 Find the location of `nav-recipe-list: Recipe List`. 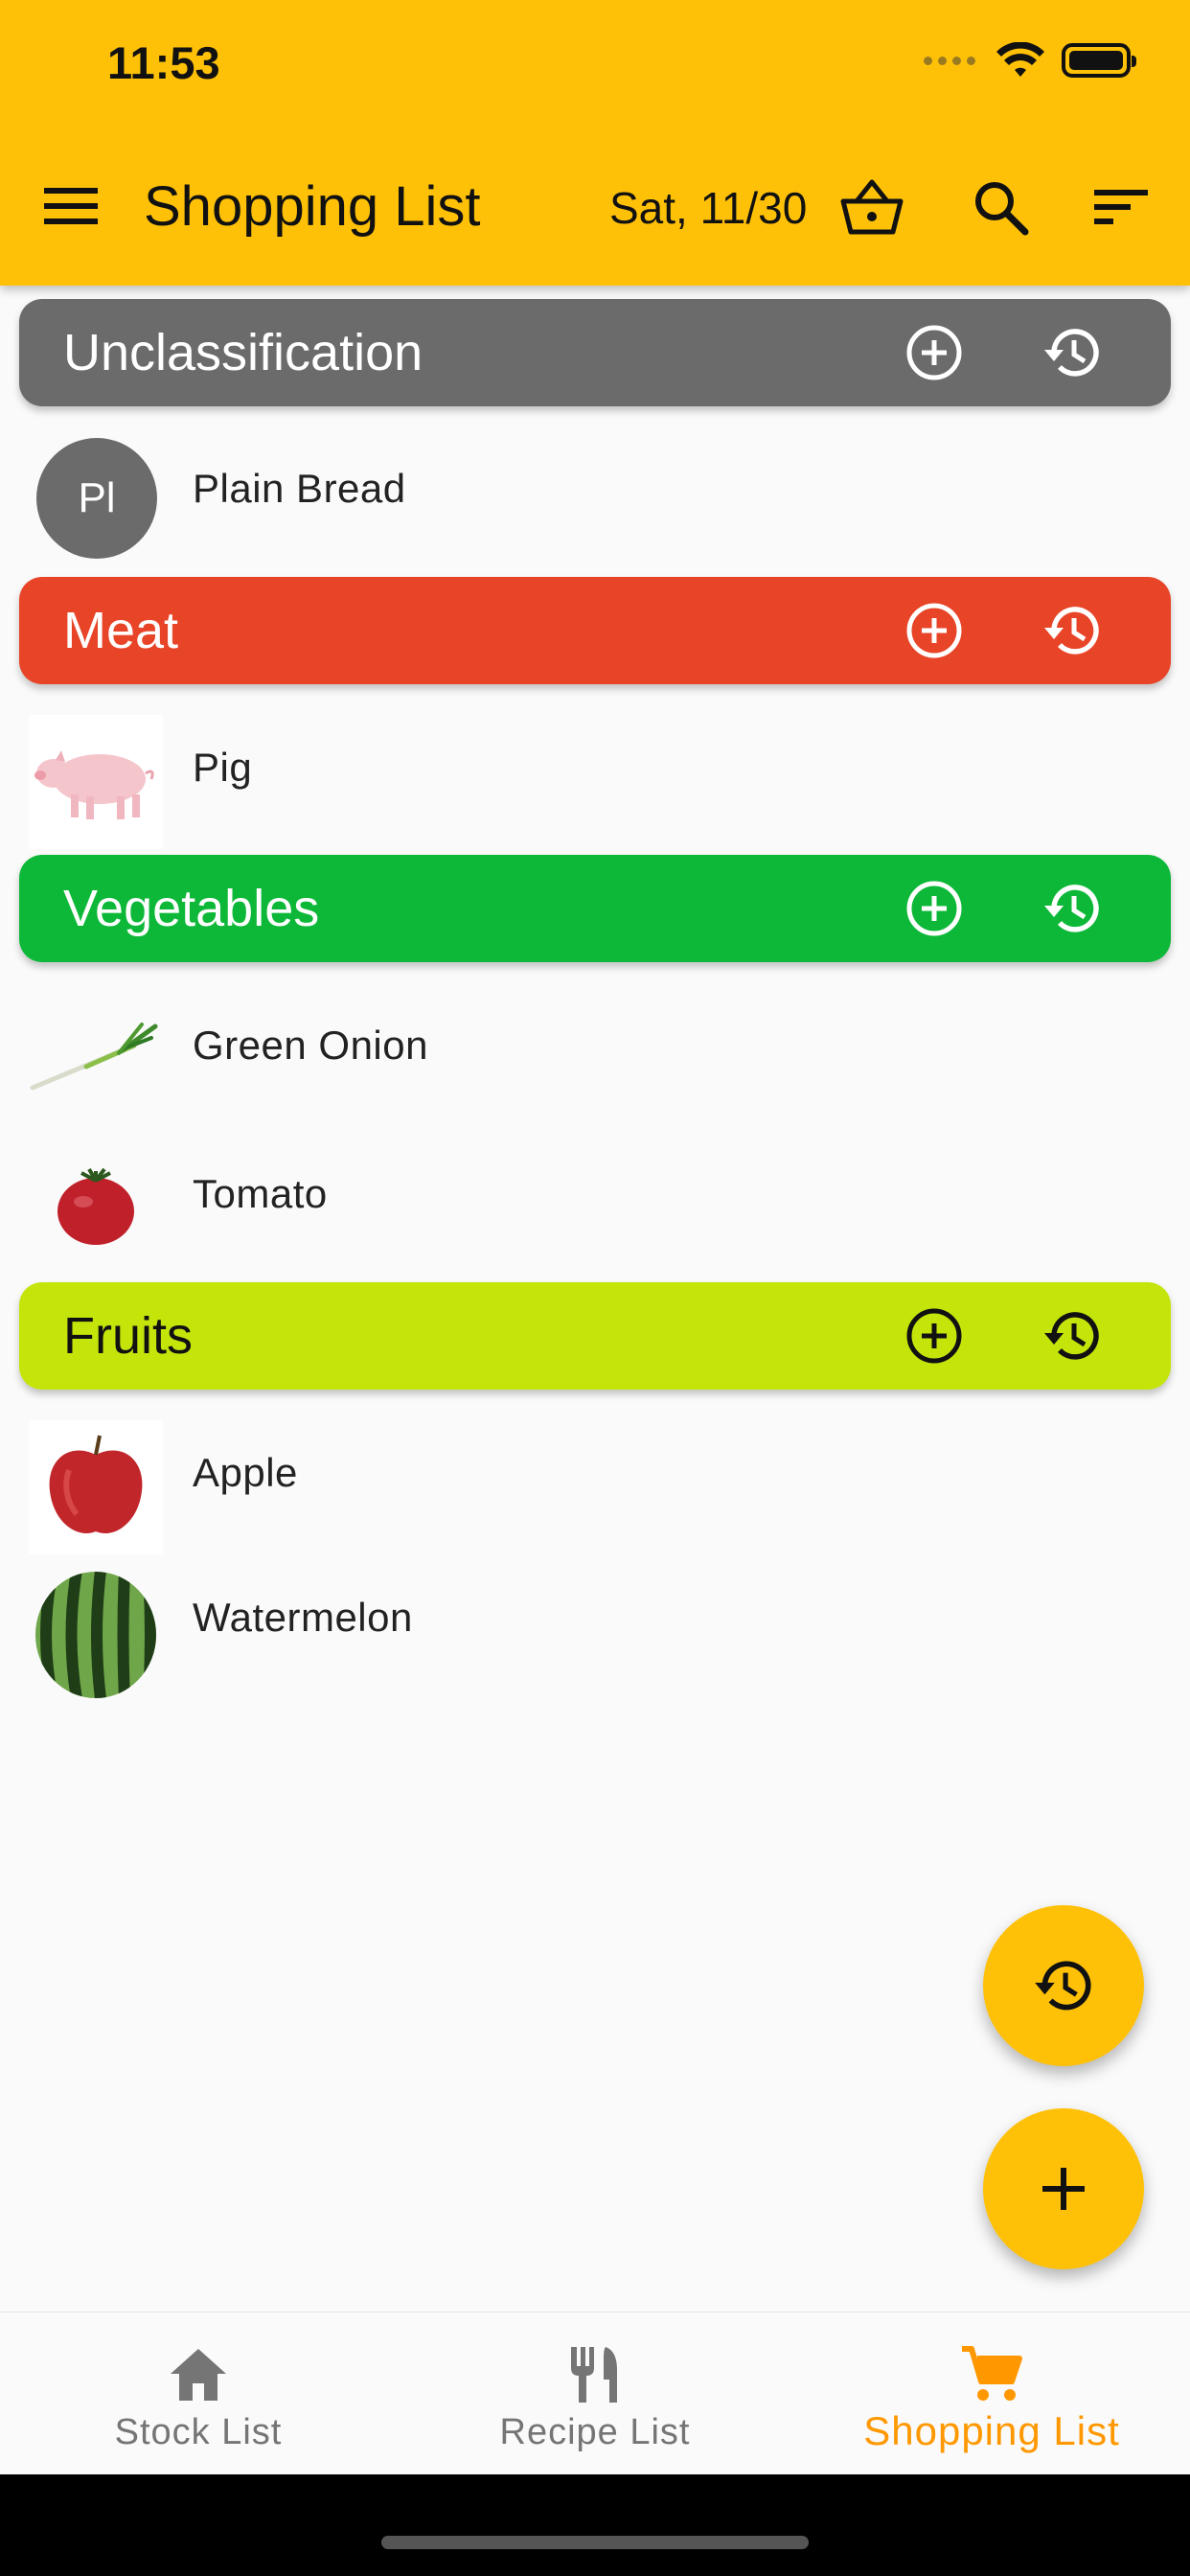

nav-recipe-list: Recipe List is located at coordinates (595, 2393).